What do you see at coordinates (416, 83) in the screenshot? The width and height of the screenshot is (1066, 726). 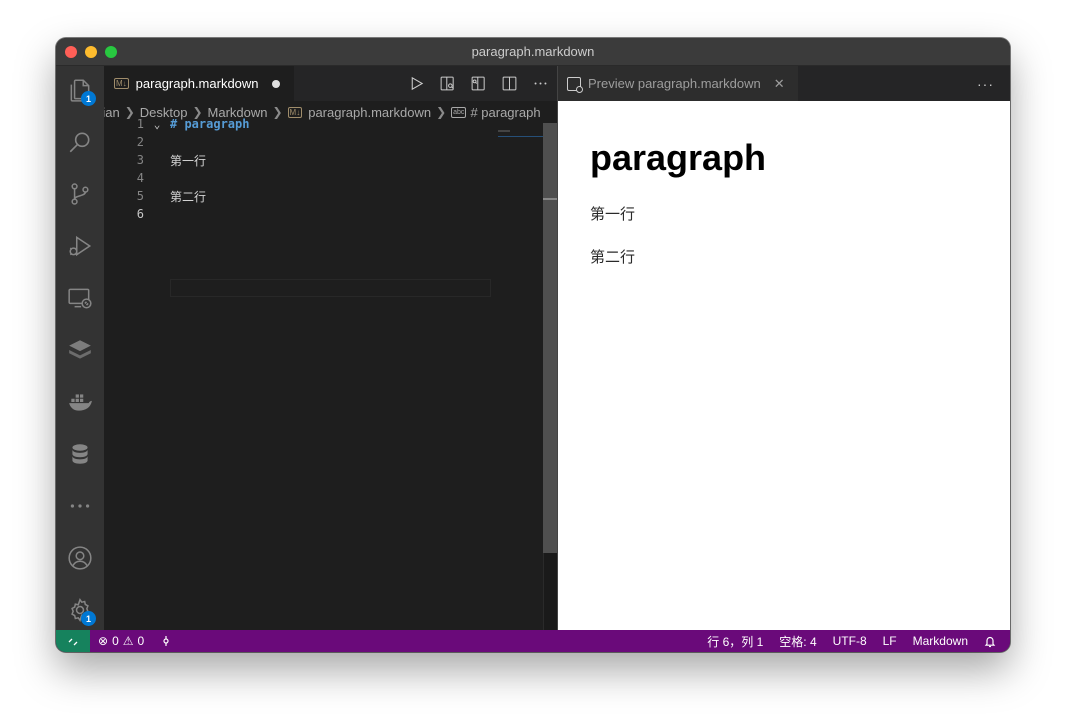 I see `run-icon` at bounding box center [416, 83].